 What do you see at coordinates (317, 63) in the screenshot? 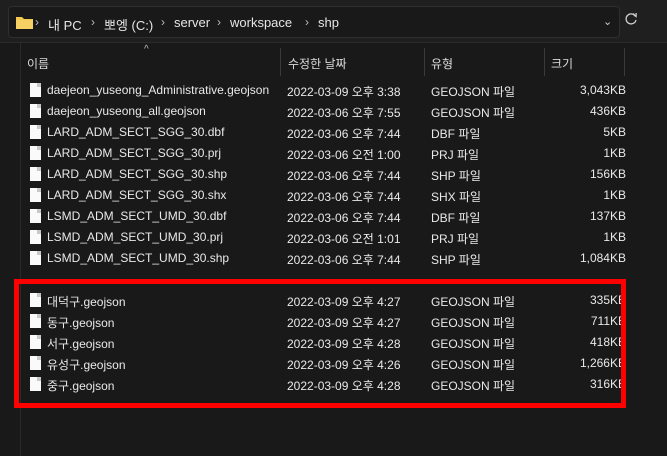
I see `column-date: 수정한 날짜` at bounding box center [317, 63].